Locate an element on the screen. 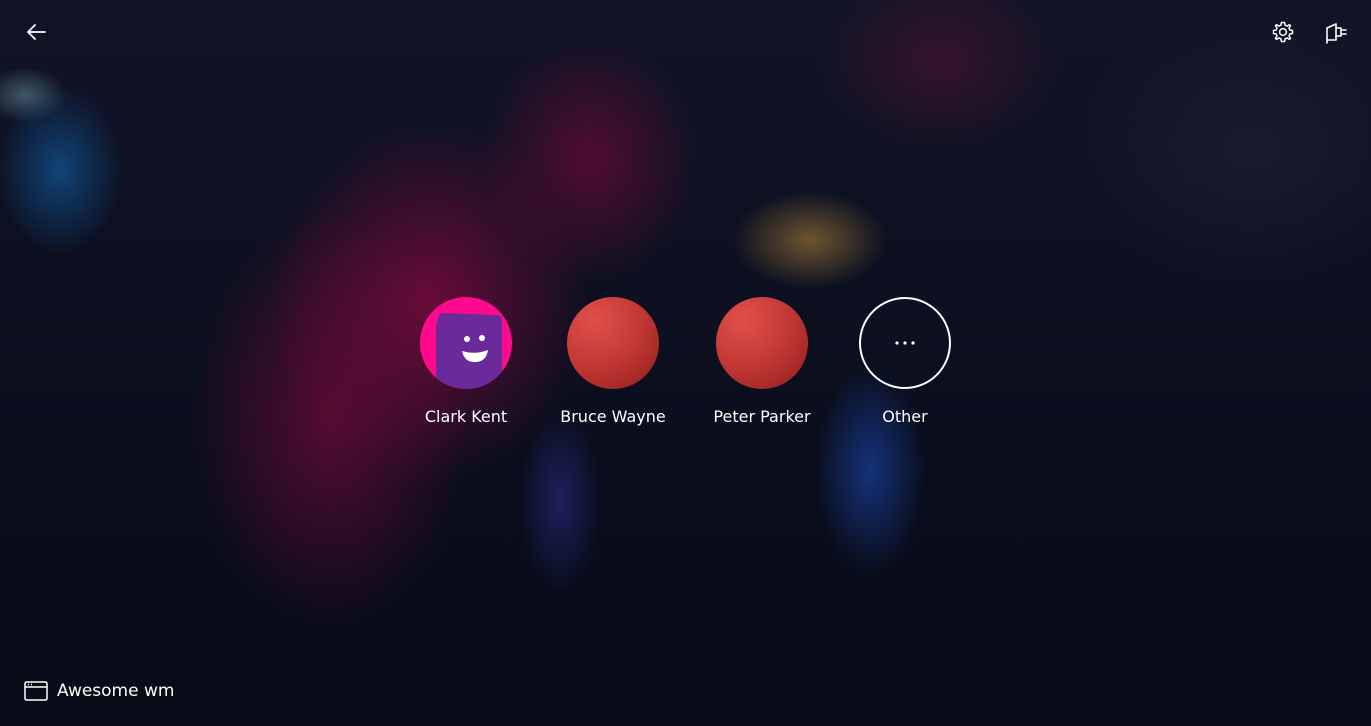 The height and width of the screenshot is (726, 1371). settings-button is located at coordinates (1283, 32).